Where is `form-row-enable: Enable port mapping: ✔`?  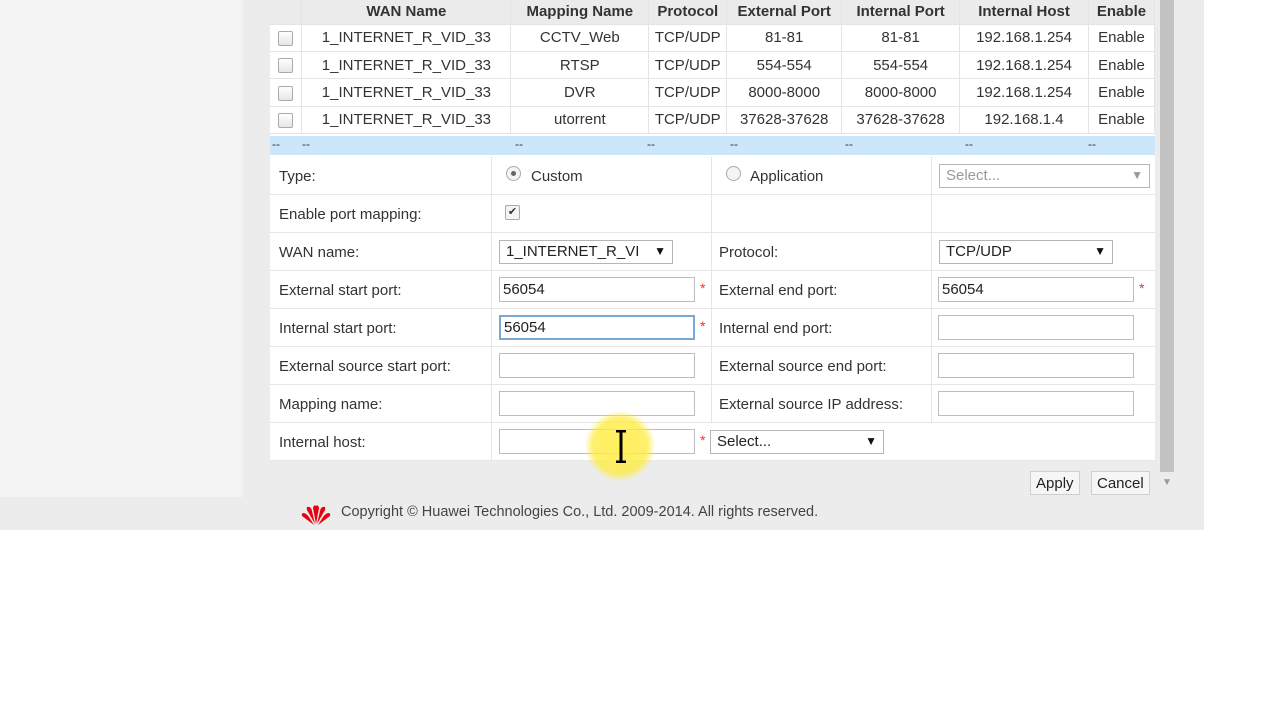 form-row-enable: Enable port mapping: ✔ is located at coordinates (712, 214).